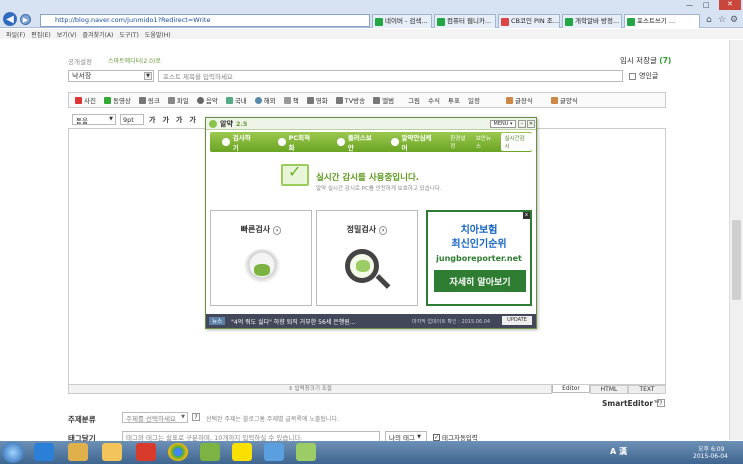 This screenshot has height=464, width=743. What do you see at coordinates (111, 76) in the screenshot?
I see `category-select: 낙서장 ▼` at bounding box center [111, 76].